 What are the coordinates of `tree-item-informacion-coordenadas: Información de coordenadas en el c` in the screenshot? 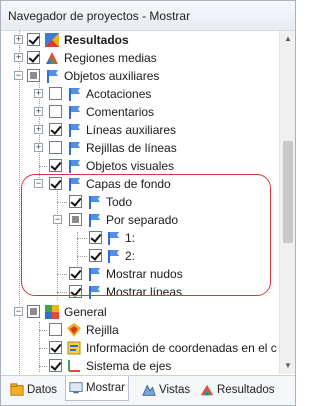 It's located at (140, 348).